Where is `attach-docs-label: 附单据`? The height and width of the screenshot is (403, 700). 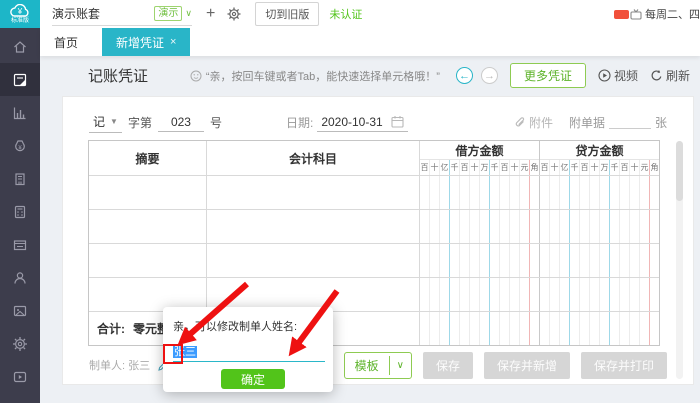
attach-docs-label: 附单据 is located at coordinates (586, 122).